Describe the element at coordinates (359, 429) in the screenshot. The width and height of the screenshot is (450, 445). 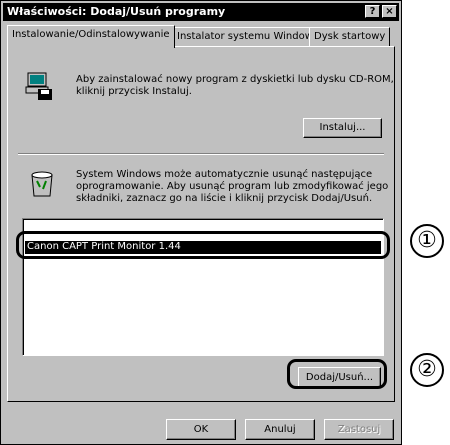
I see `apply-button: Zastosuj` at that location.